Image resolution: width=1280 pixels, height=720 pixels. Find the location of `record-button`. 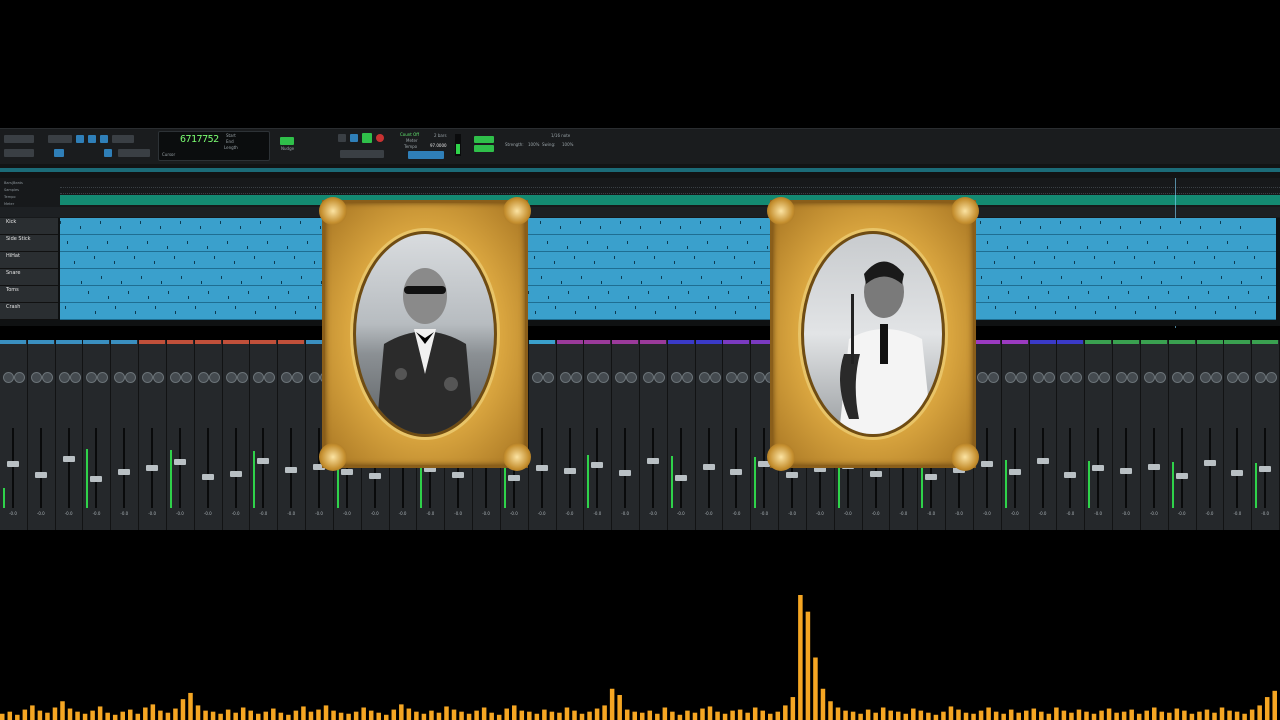

record-button is located at coordinates (380, 138).